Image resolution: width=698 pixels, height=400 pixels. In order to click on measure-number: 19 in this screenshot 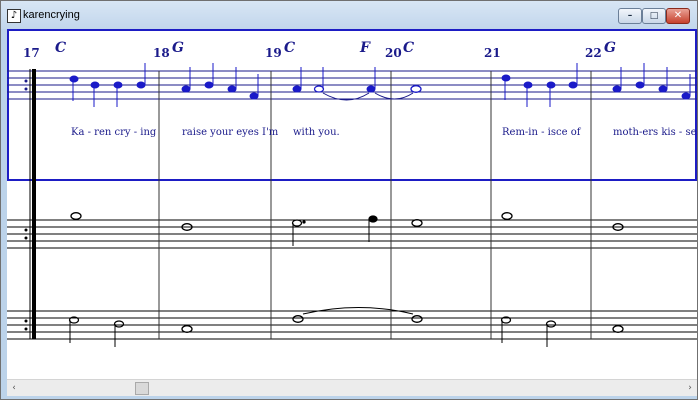, I will do `click(273, 53)`.